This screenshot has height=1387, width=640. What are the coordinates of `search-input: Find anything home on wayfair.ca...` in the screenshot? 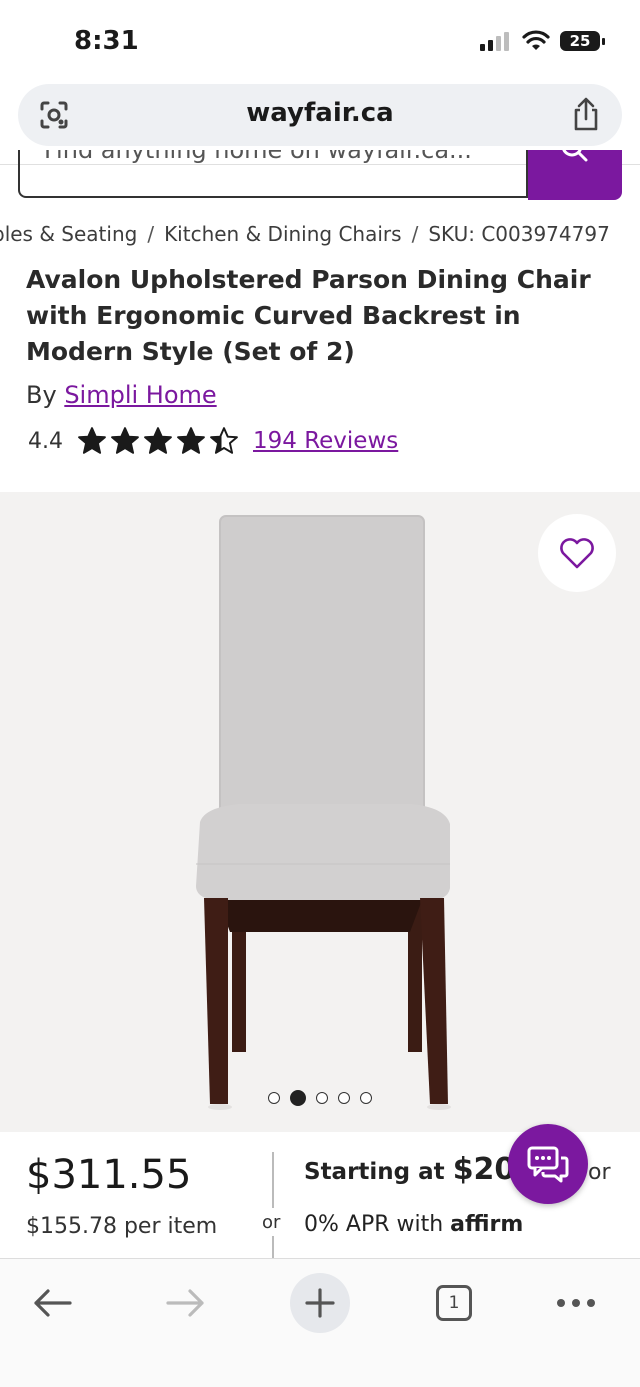 It's located at (273, 174).